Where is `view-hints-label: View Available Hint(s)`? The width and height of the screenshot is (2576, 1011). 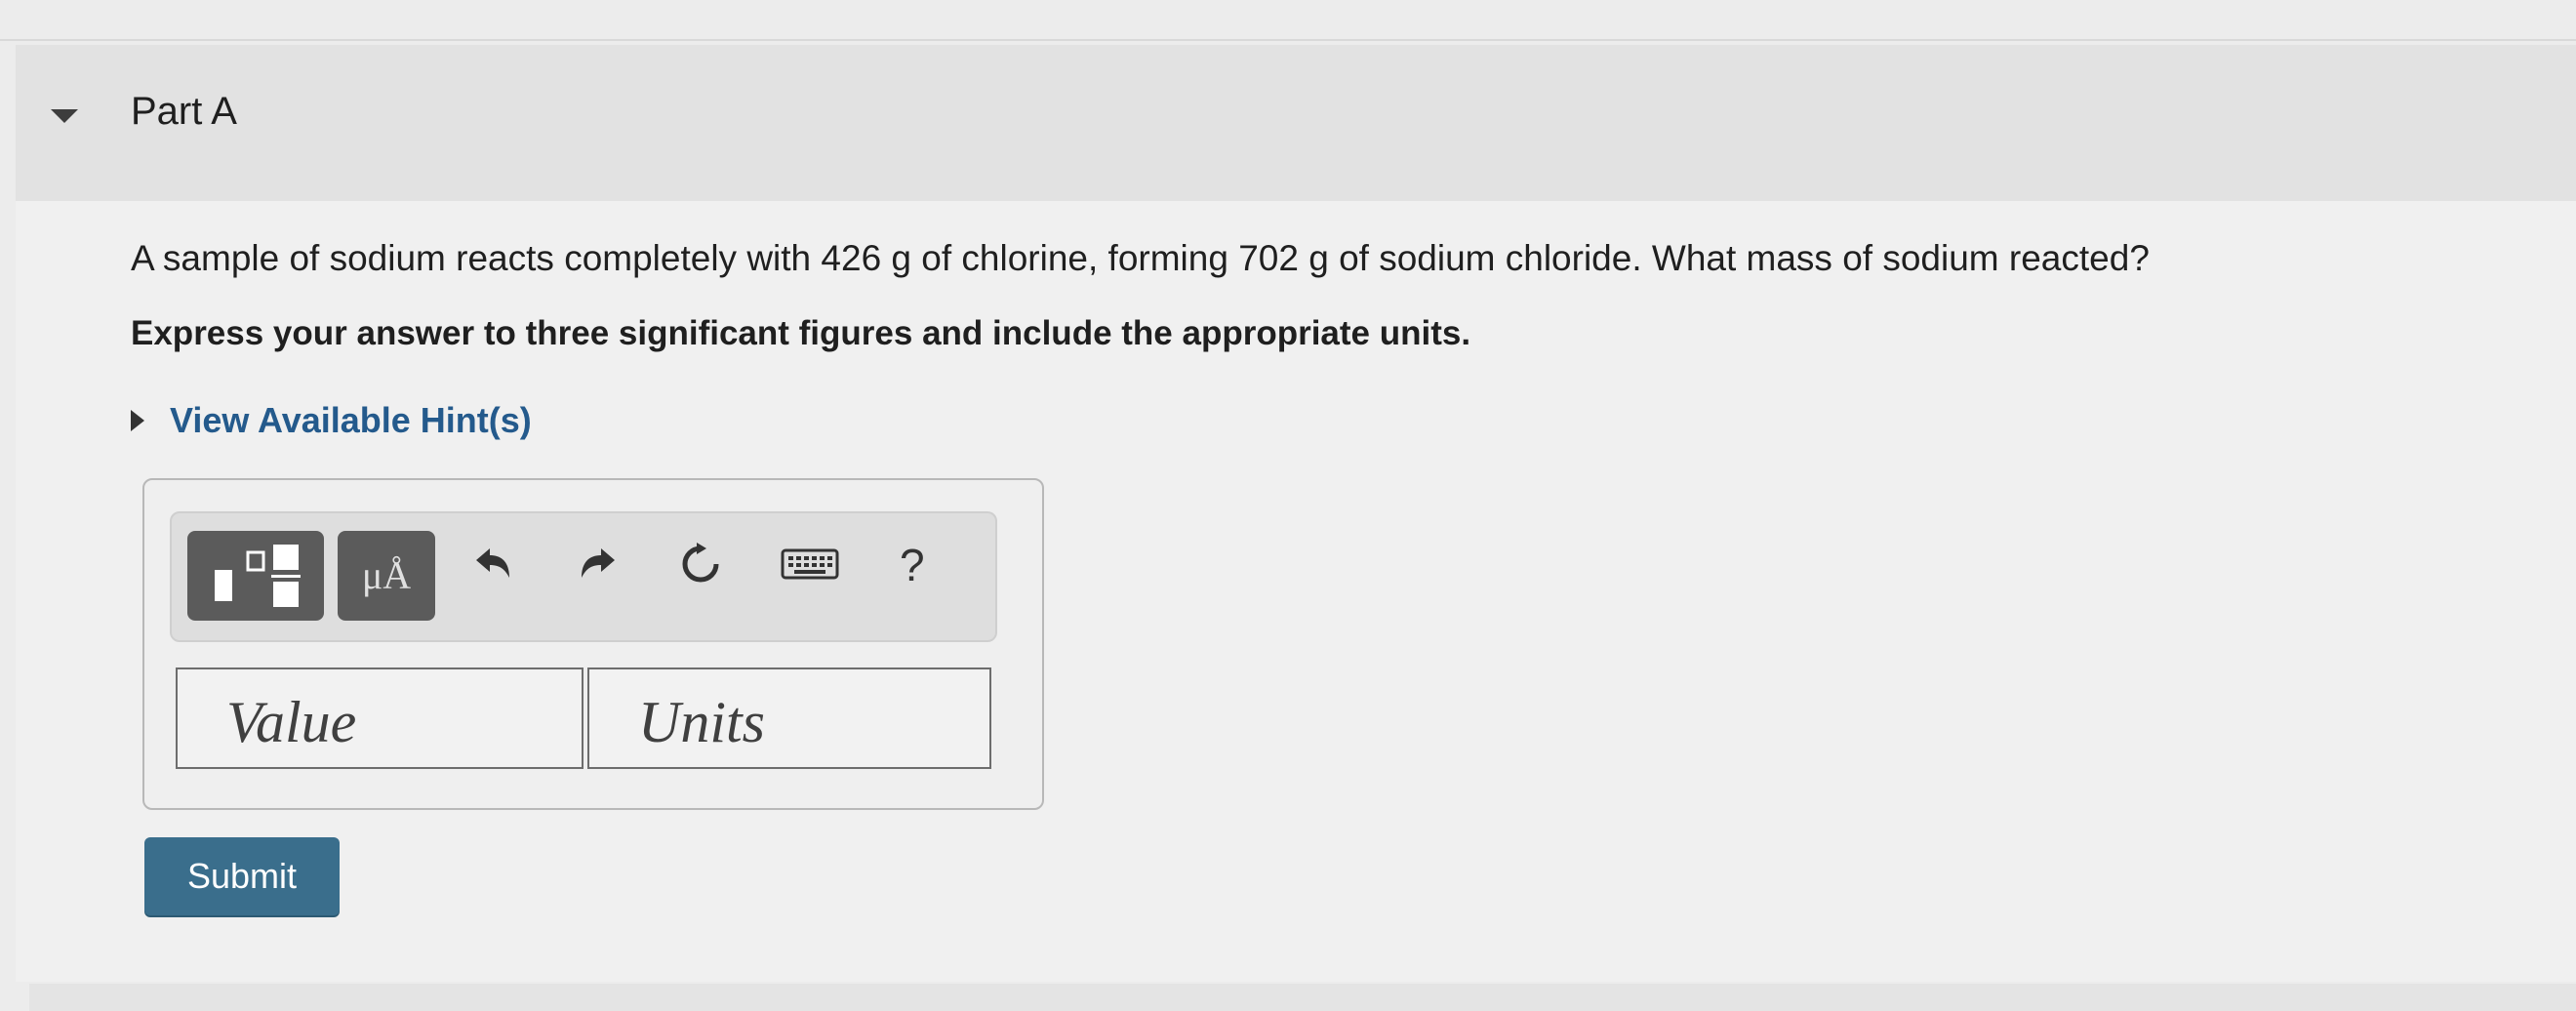
view-hints-label: View Available Hint(s) is located at coordinates (351, 420).